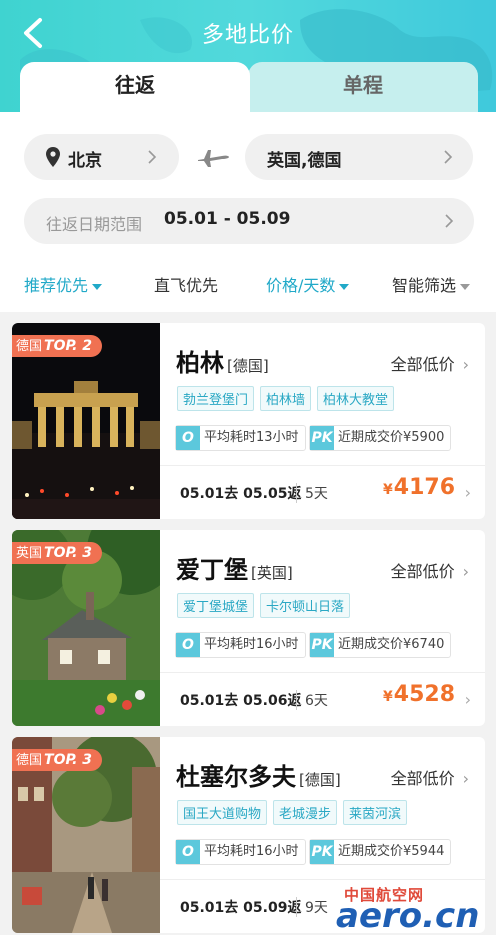 This screenshot has width=496, height=935. Describe the element at coordinates (57, 346) in the screenshot. I see `rank-badge: 德国 TOP. 2` at that location.